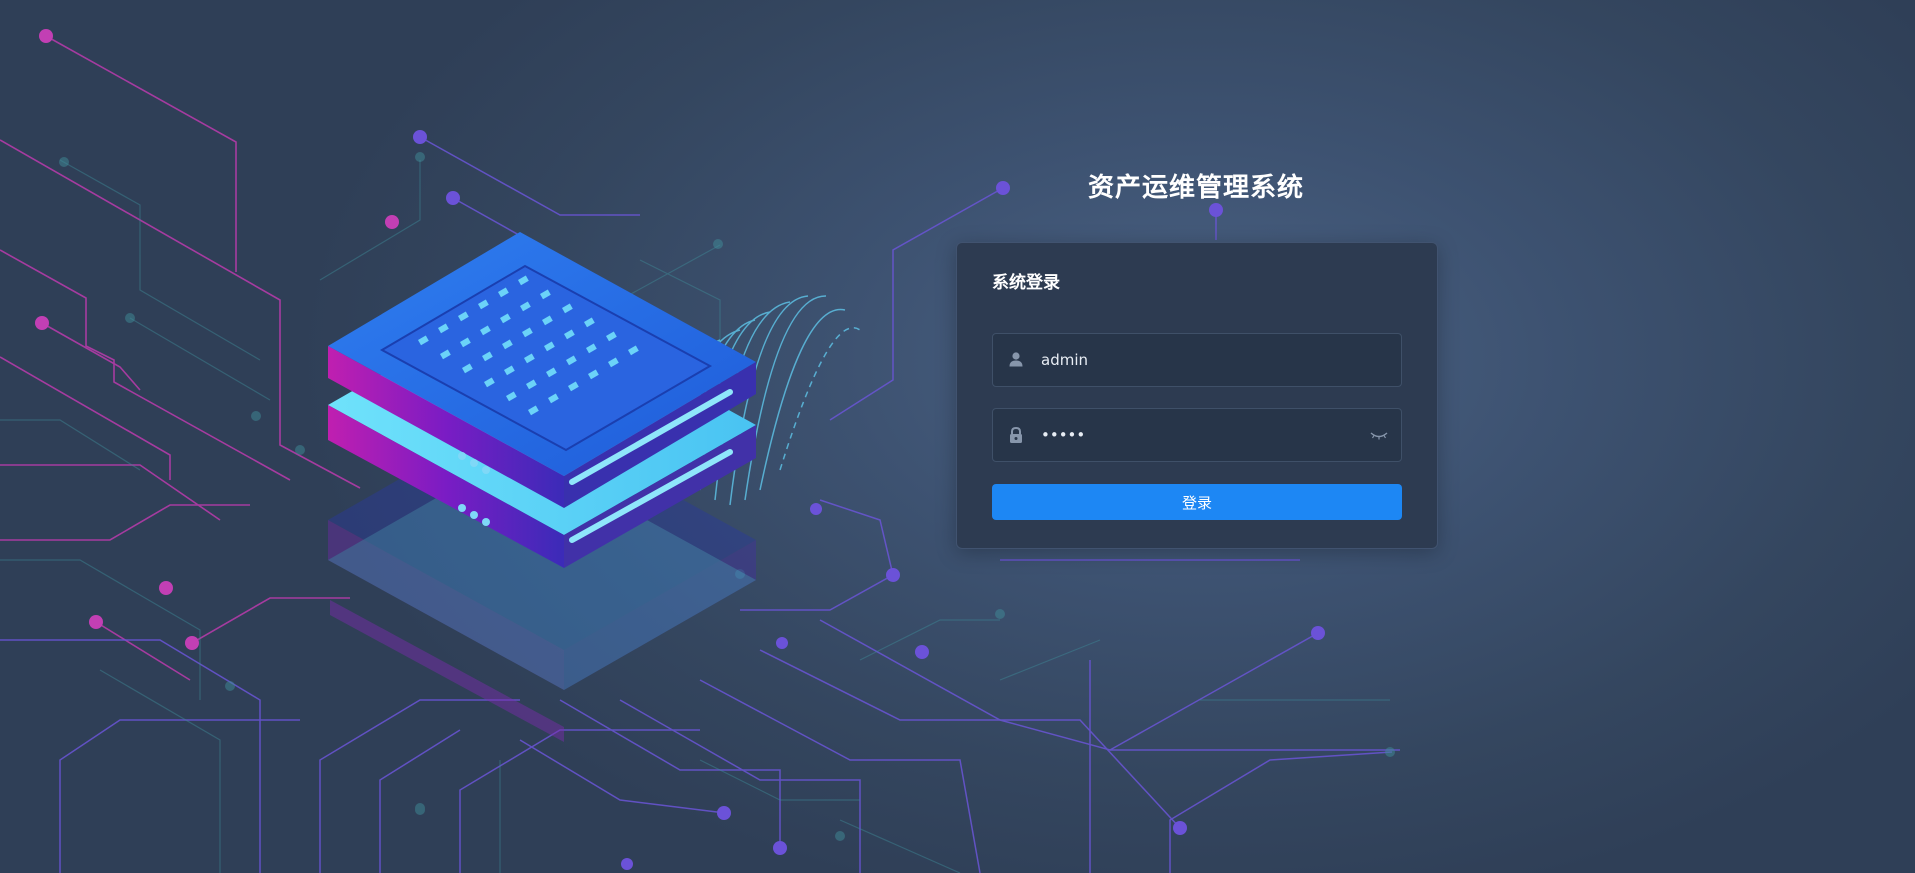  I want to click on lock-icon, so click(1016, 435).